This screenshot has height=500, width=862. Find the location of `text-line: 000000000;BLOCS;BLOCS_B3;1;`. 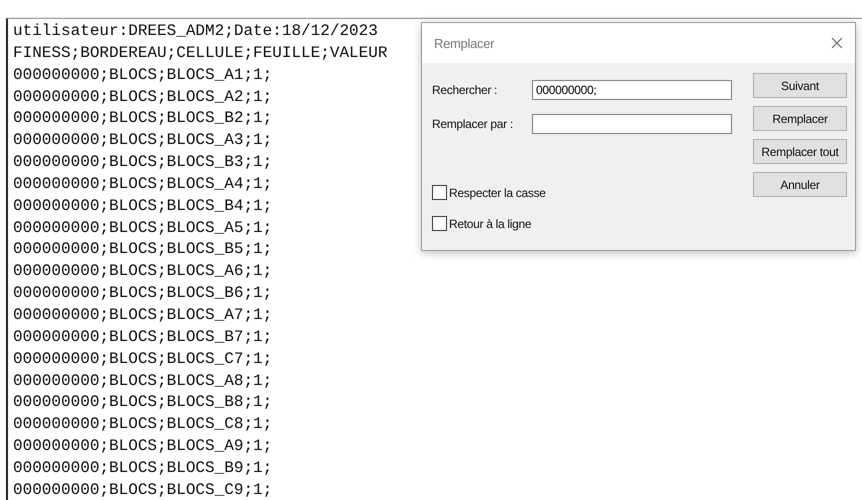

text-line: 000000000;BLOCS;BLOCS_B3;1; is located at coordinates (142, 163).